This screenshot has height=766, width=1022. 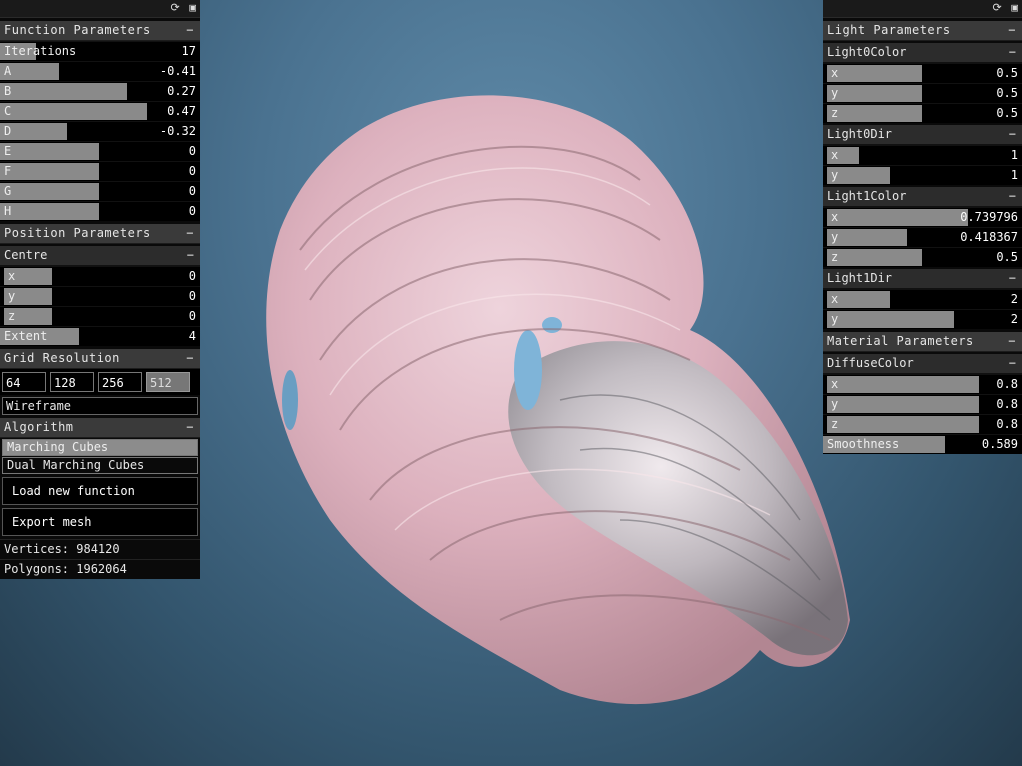 What do you see at coordinates (100, 256) in the screenshot?
I see `centre-header: Centre −` at bounding box center [100, 256].